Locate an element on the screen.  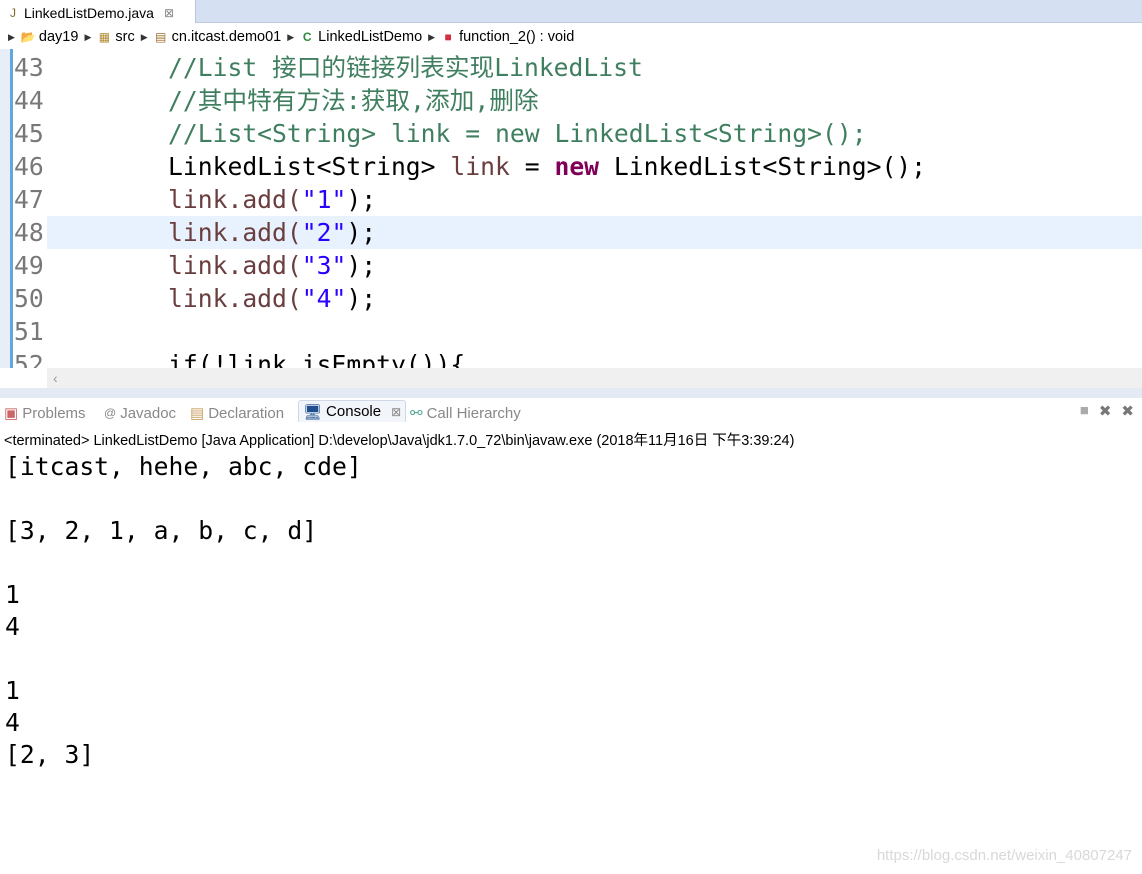
line-number: 52 is located at coordinates (29, 359).